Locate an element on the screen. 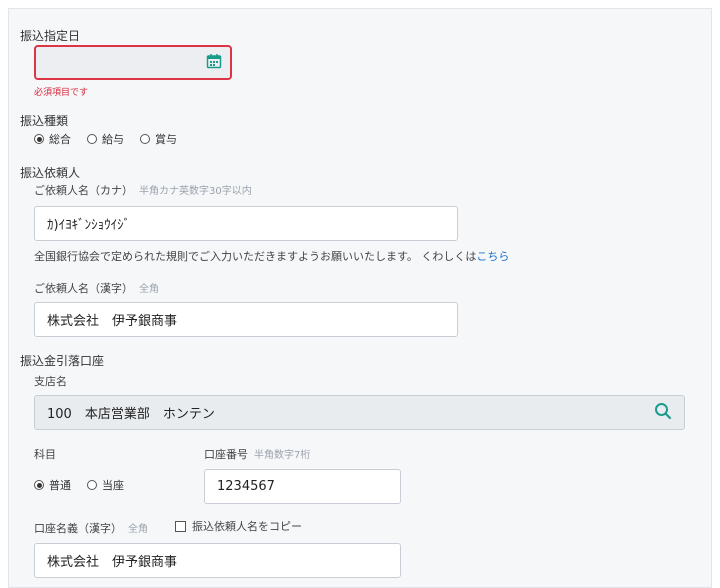 This screenshot has height=588, width=720. account-number-input: 1234567 is located at coordinates (302, 486).